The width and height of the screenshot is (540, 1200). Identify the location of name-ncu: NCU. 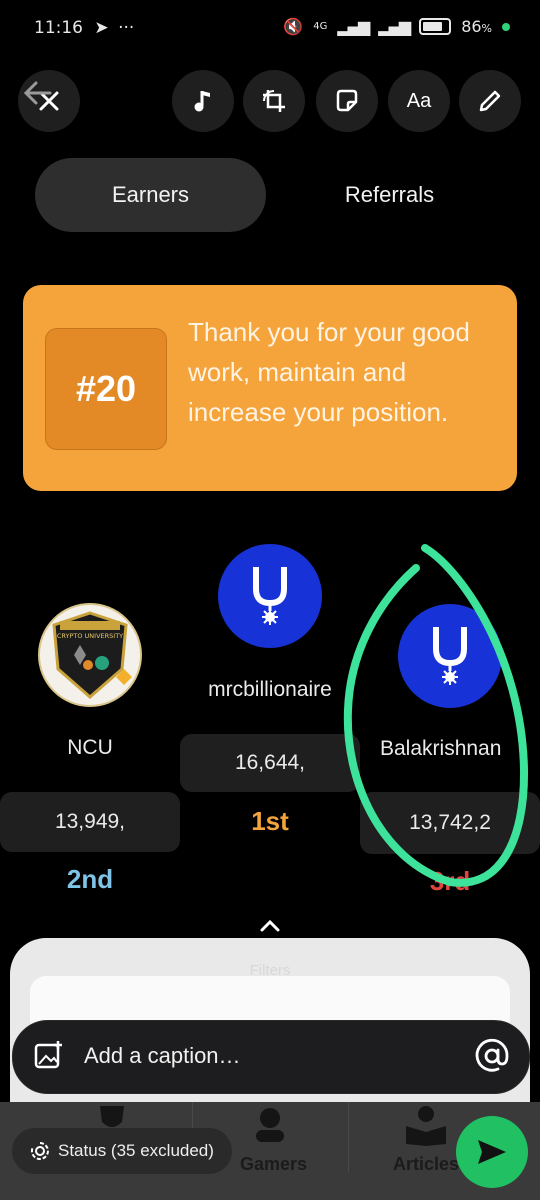
(90, 747).